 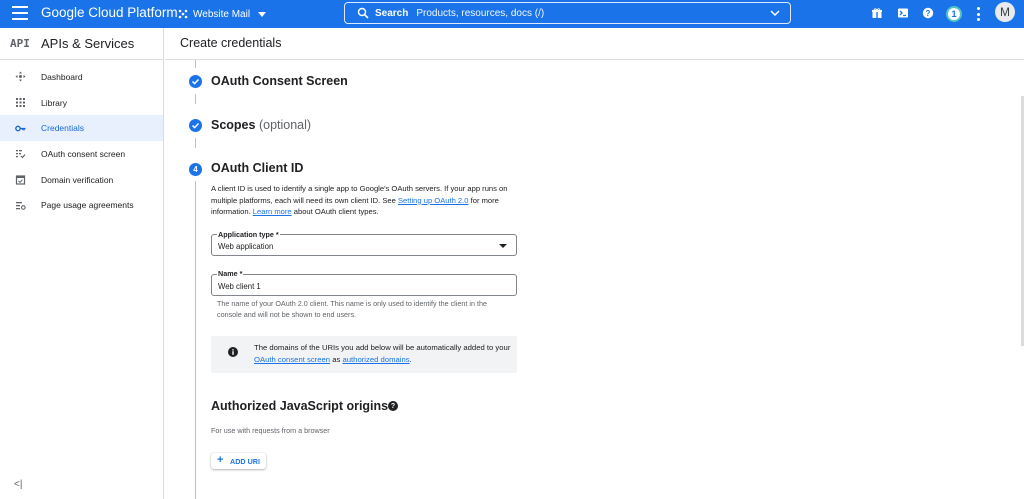 I want to click on sidebar-header: API APIs & Services, so click(x=81, y=44).